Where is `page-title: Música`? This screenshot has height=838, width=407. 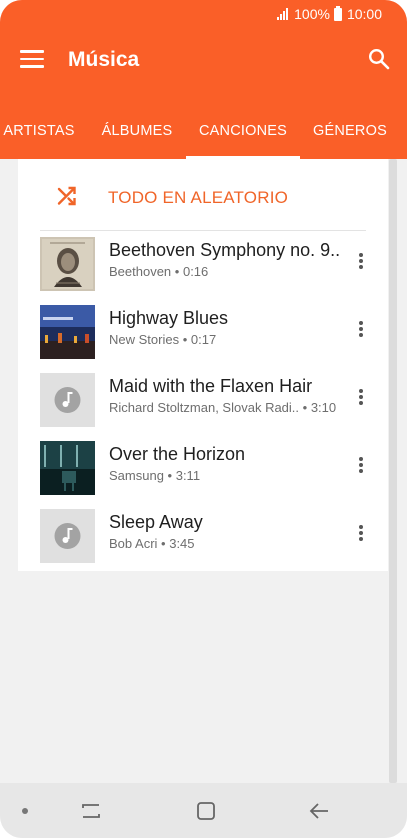 page-title: Música is located at coordinates (104, 59).